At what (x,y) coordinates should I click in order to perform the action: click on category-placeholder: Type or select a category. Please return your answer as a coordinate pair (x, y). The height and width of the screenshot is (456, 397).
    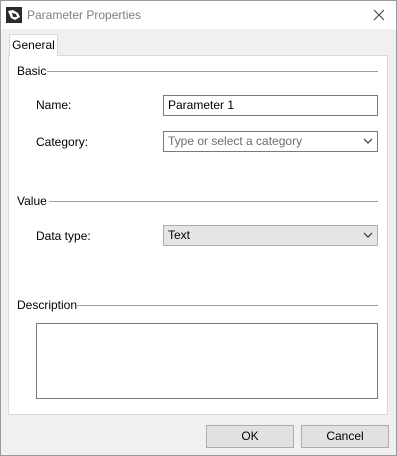
    Looking at the image, I should click on (235, 141).